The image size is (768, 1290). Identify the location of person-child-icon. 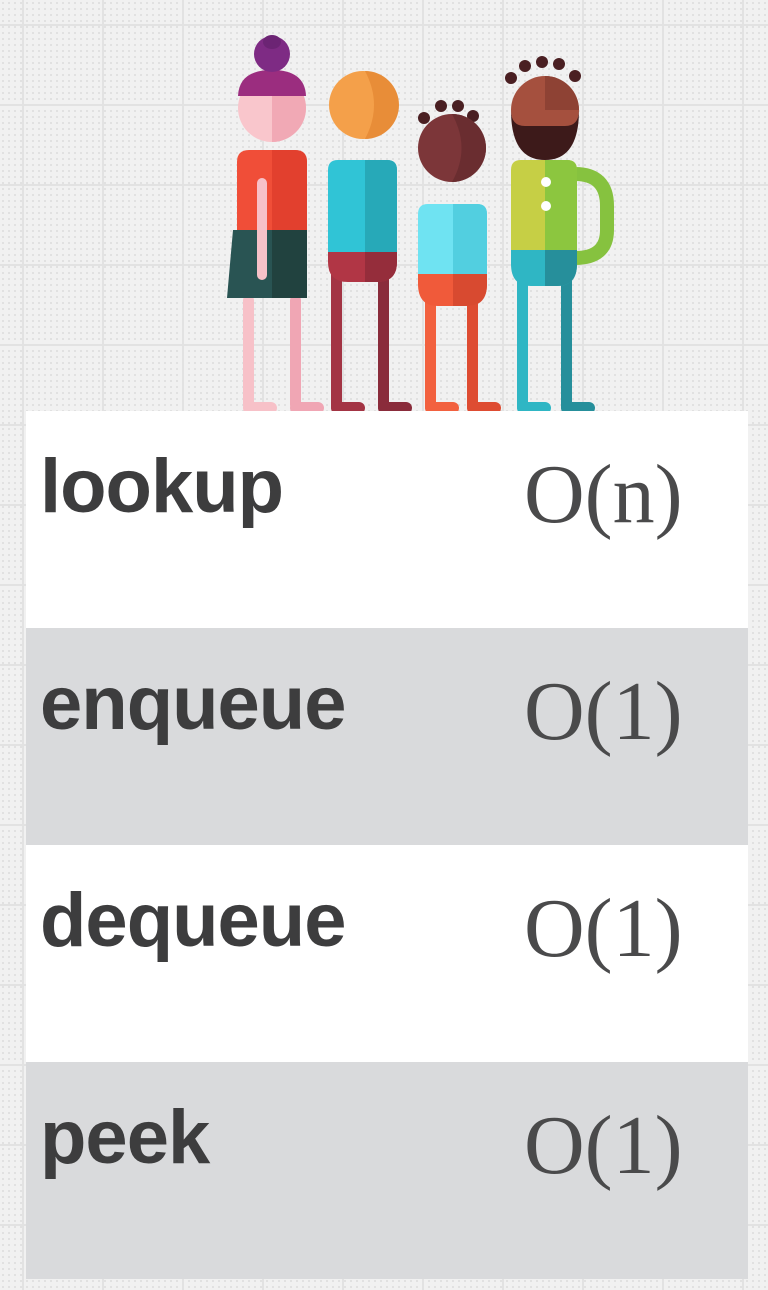
(459, 257).